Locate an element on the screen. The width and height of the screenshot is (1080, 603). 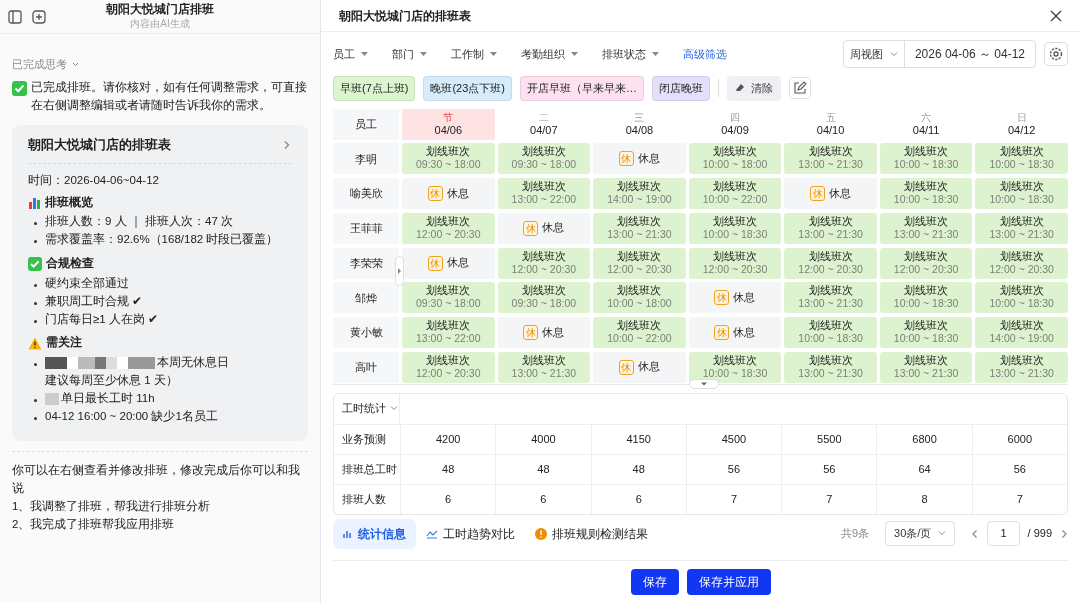
filter-dropdown: 员工 is located at coordinates (350, 54).